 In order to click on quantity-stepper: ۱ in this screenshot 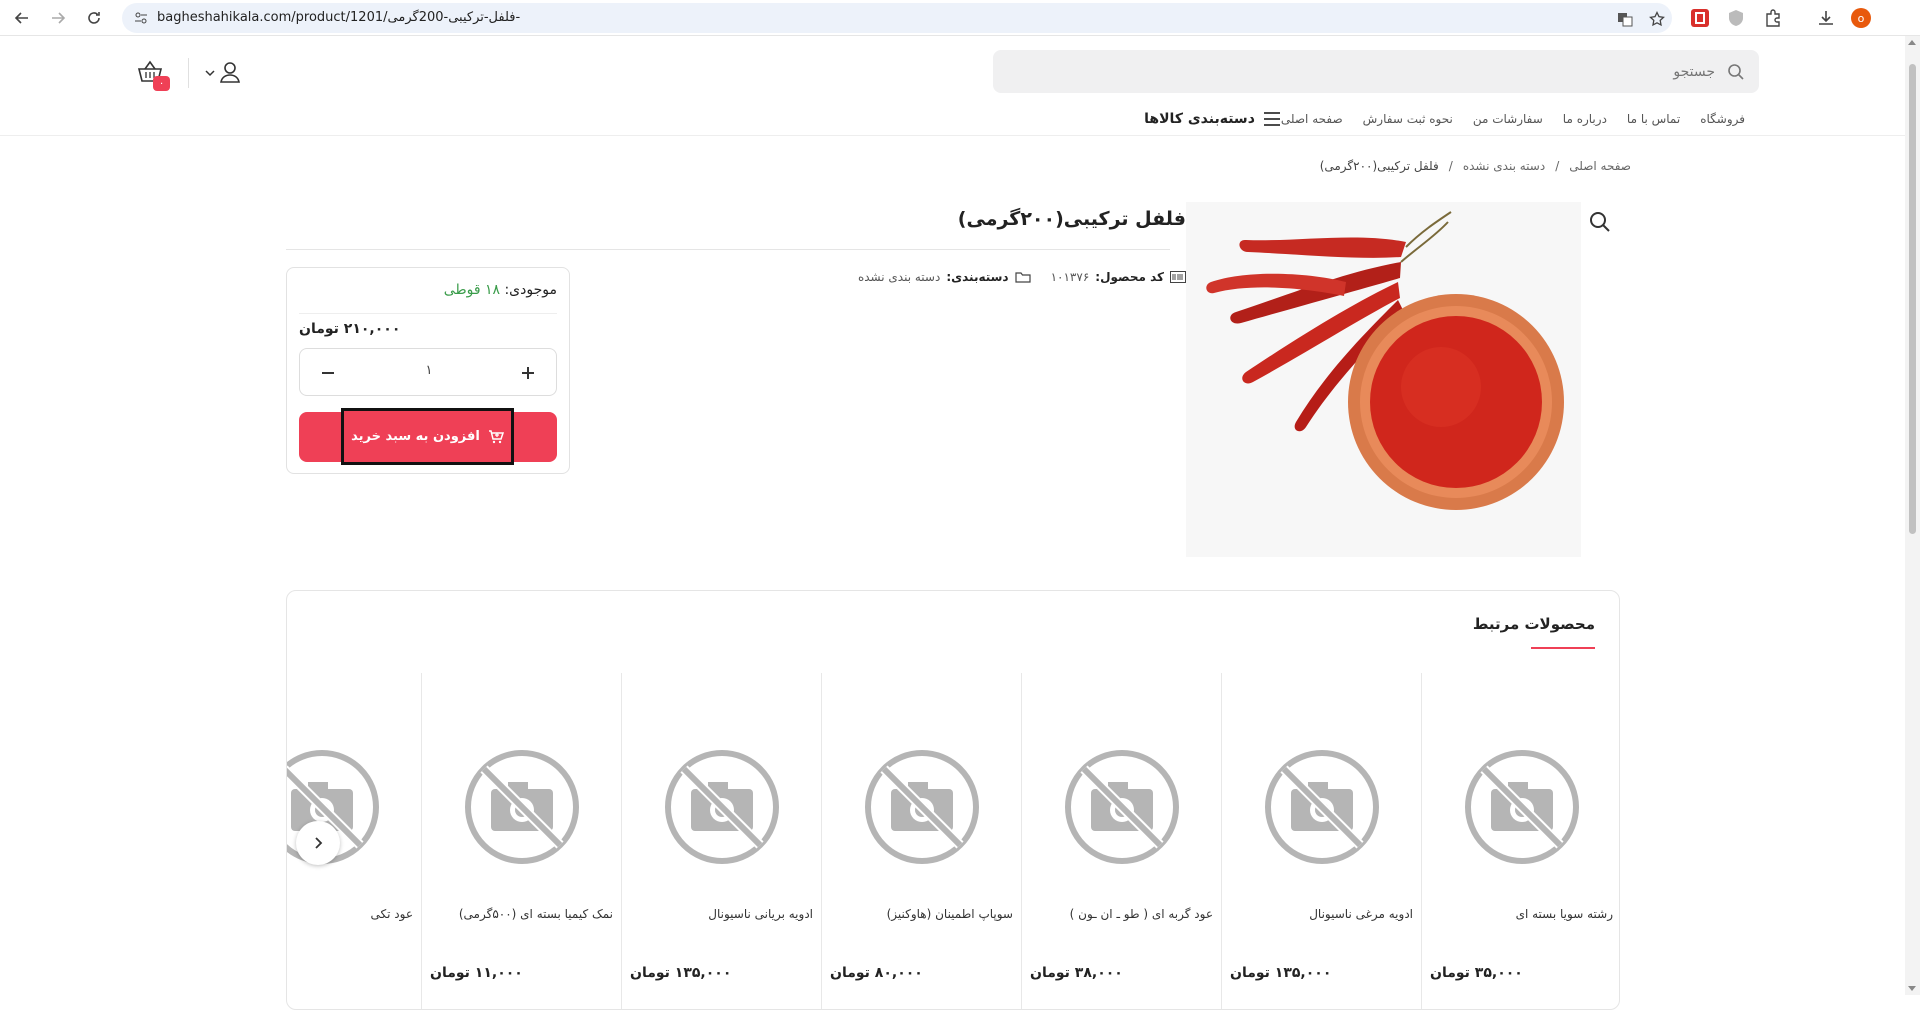, I will do `click(428, 372)`.